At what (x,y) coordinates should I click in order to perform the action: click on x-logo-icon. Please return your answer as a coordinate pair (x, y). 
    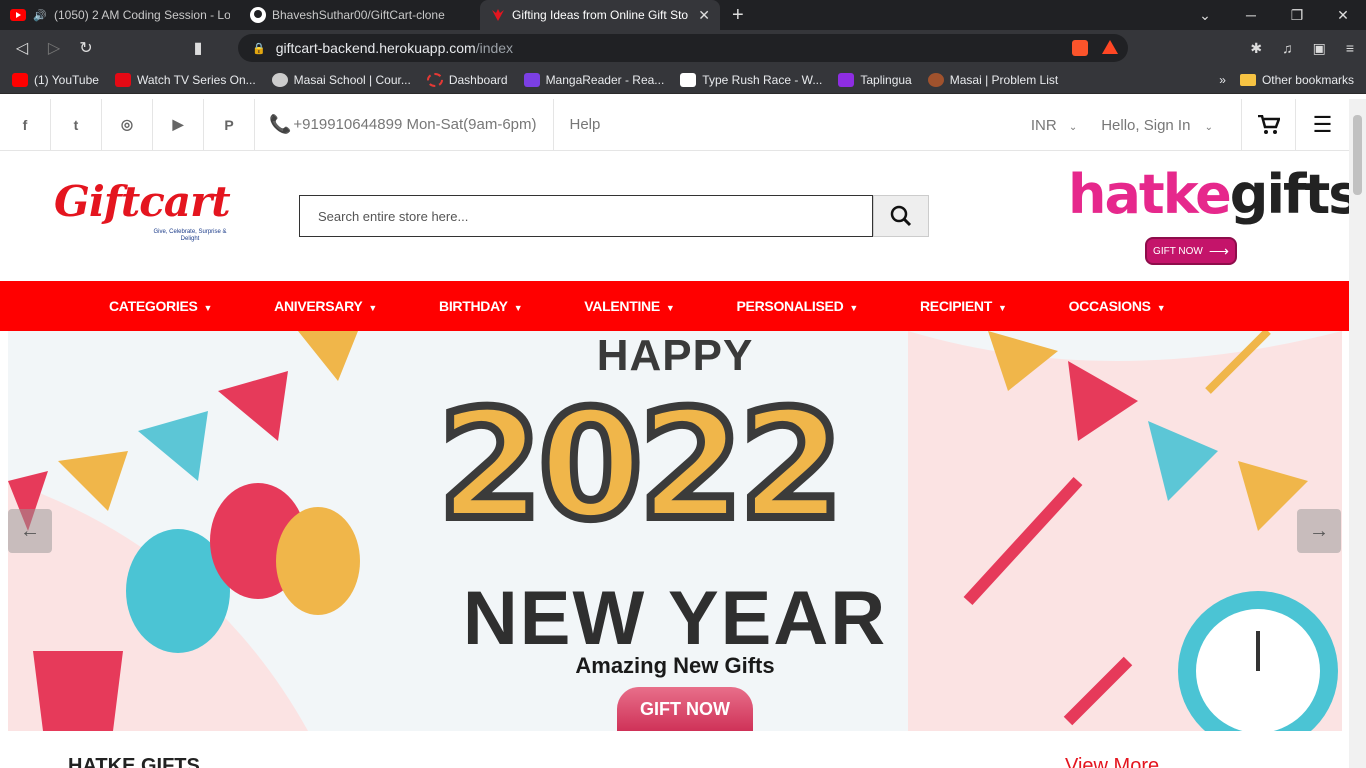
    Looking at the image, I should click on (122, 79).